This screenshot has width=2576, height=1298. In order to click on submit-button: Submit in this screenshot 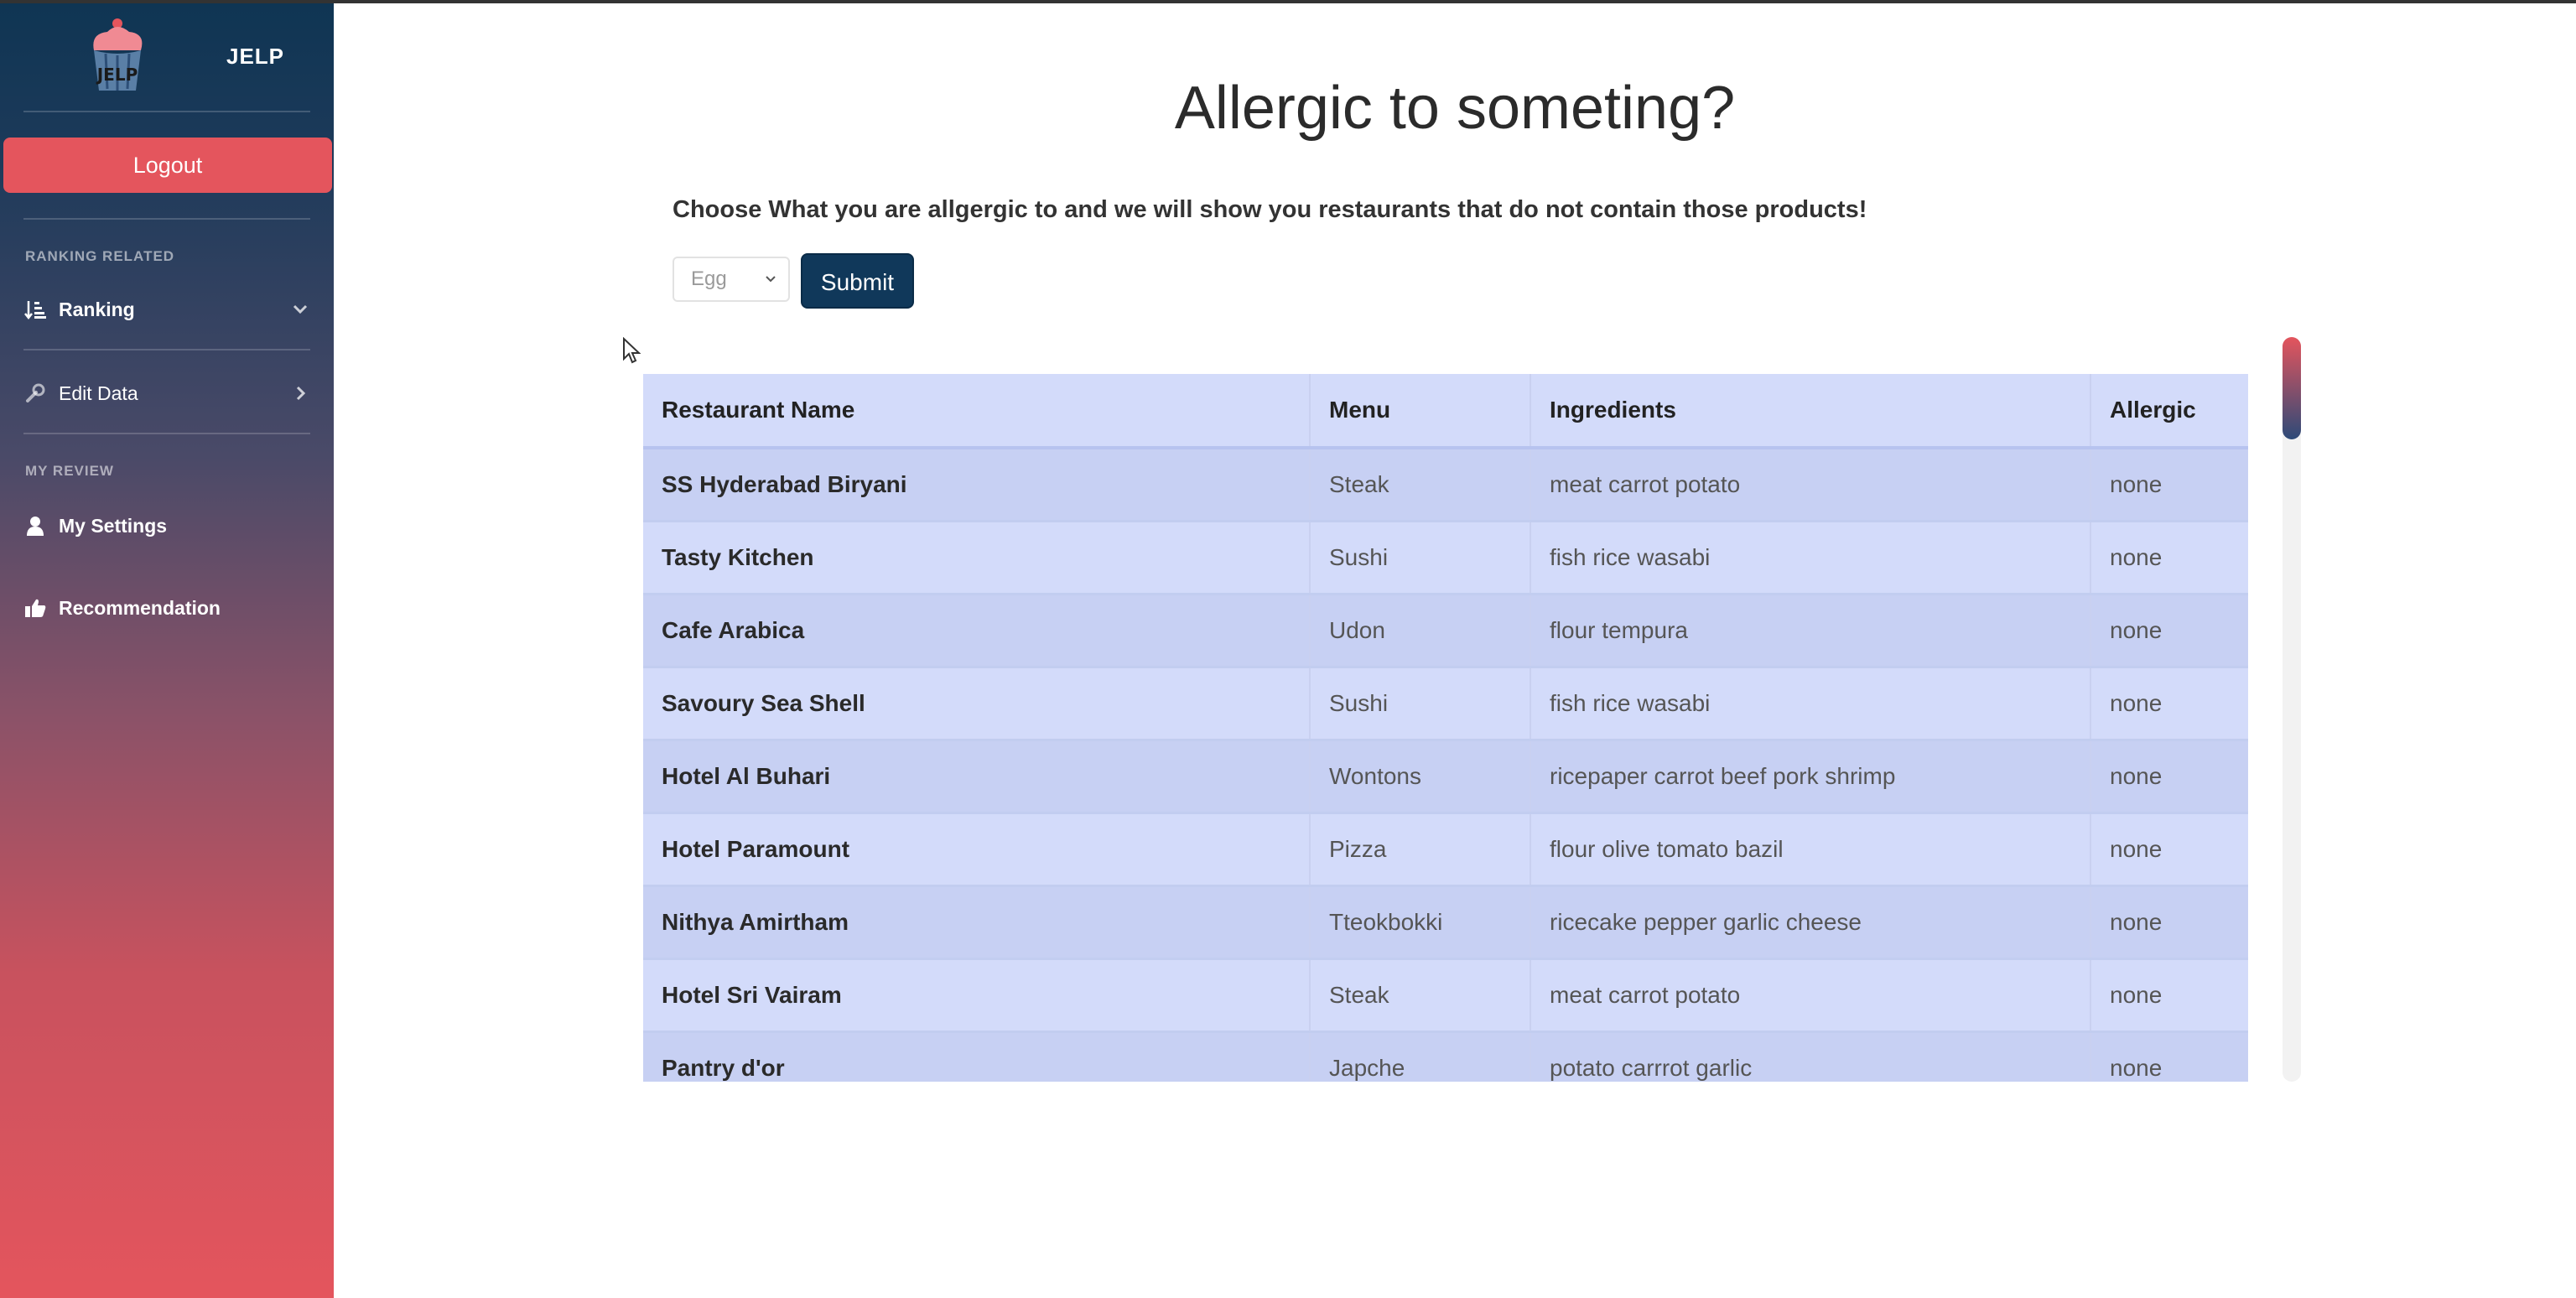, I will do `click(857, 281)`.